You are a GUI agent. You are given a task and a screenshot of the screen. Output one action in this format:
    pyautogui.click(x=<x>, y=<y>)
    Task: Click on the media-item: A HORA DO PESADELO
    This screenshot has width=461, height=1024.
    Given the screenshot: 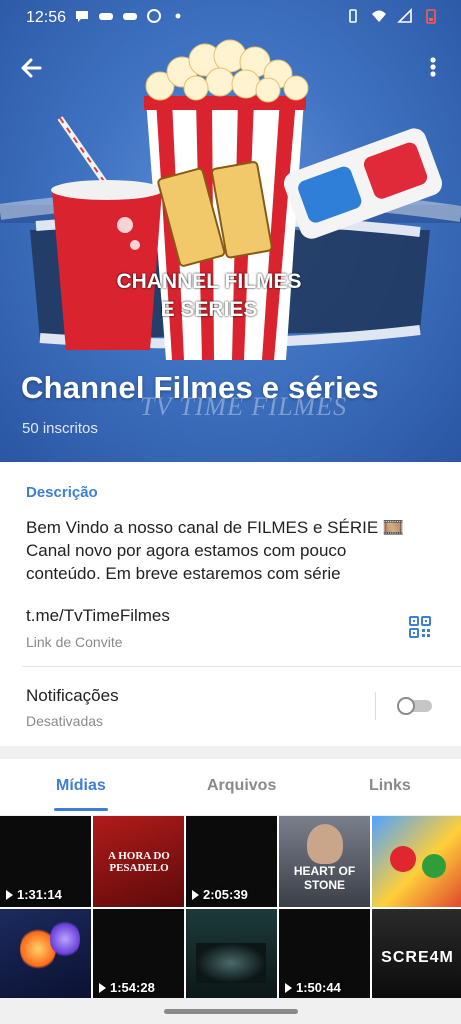 What is the action you would take?
    pyautogui.click(x=138, y=861)
    